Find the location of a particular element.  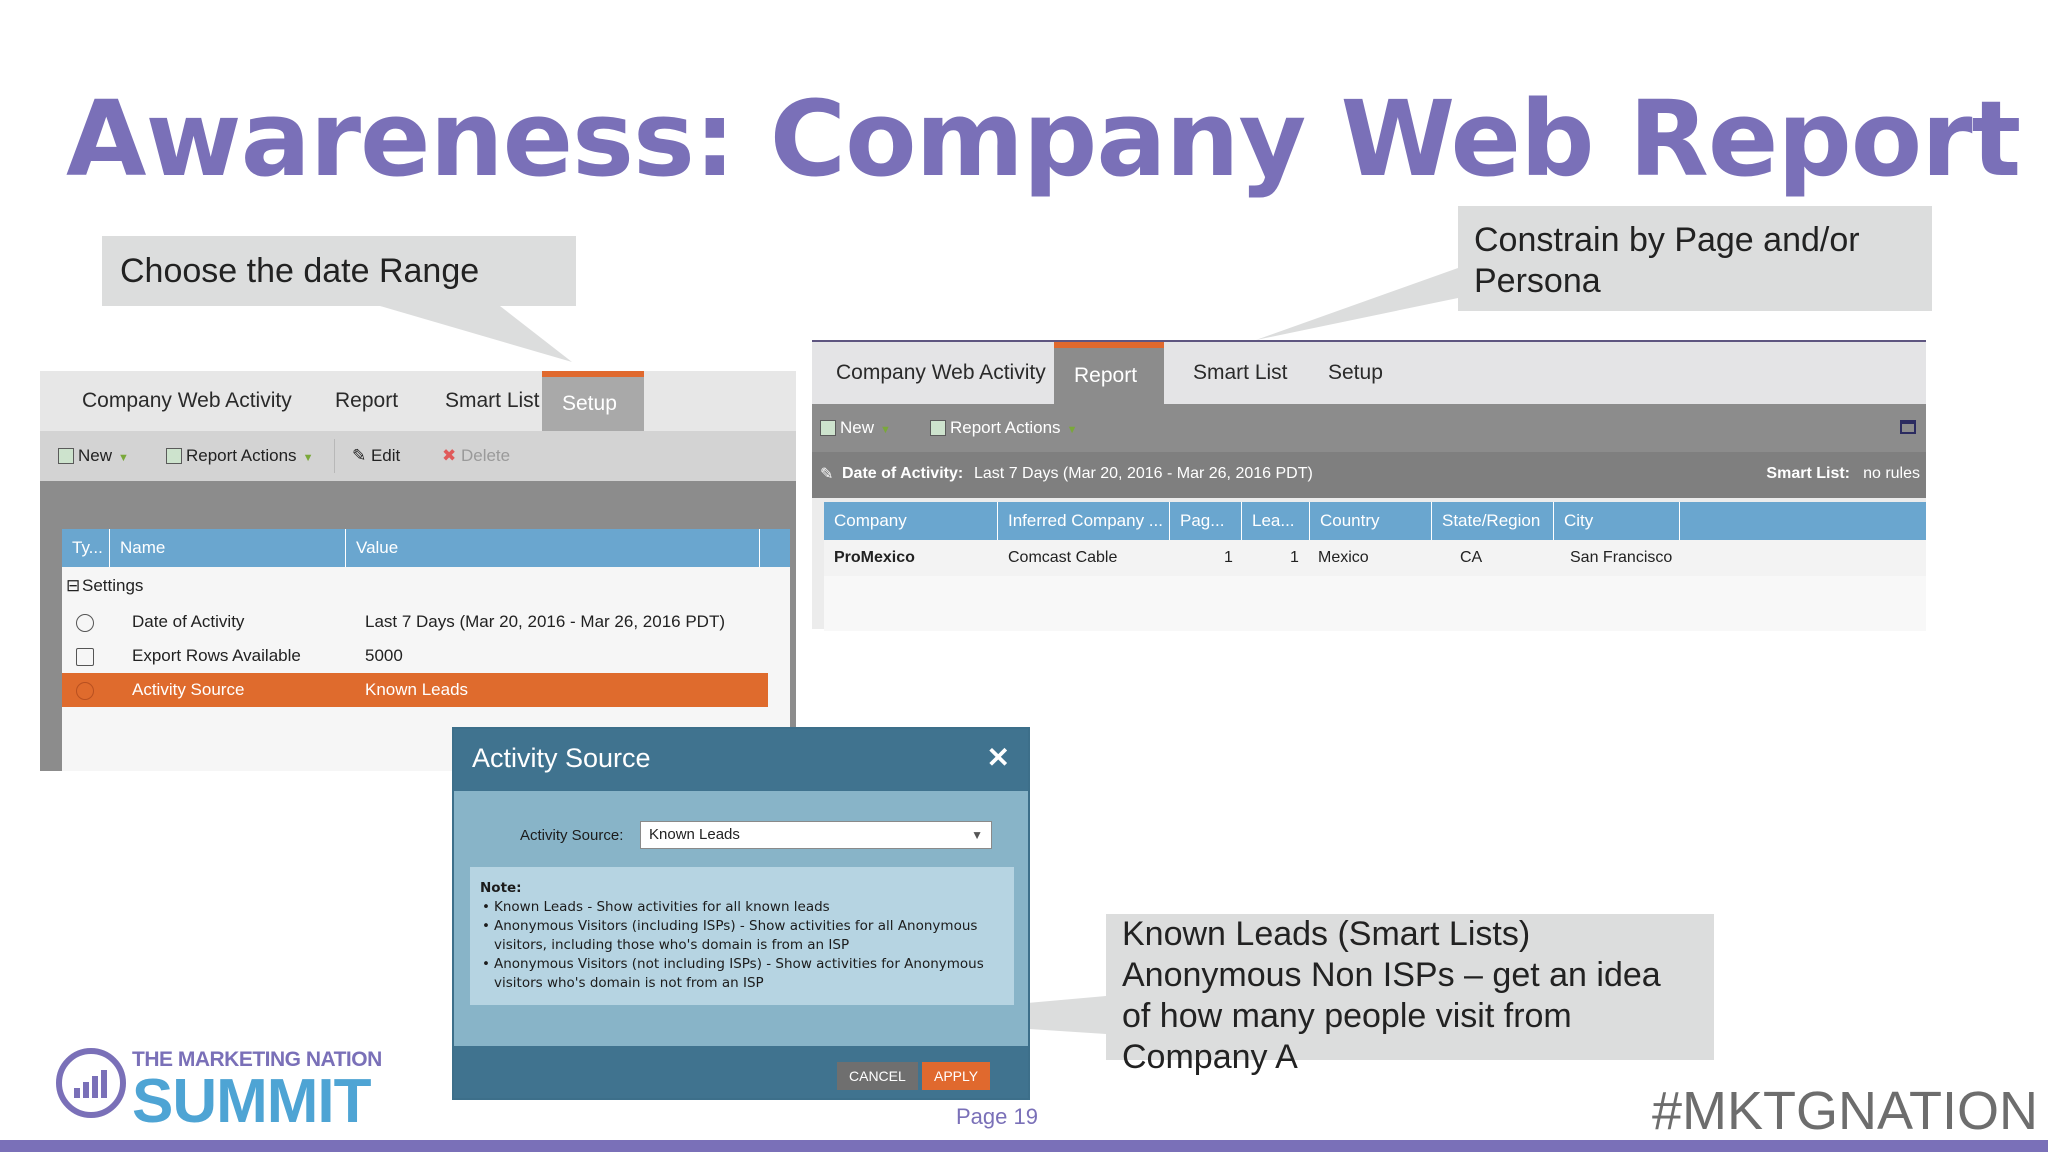

cancel-button: CANCEL is located at coordinates (877, 1076).